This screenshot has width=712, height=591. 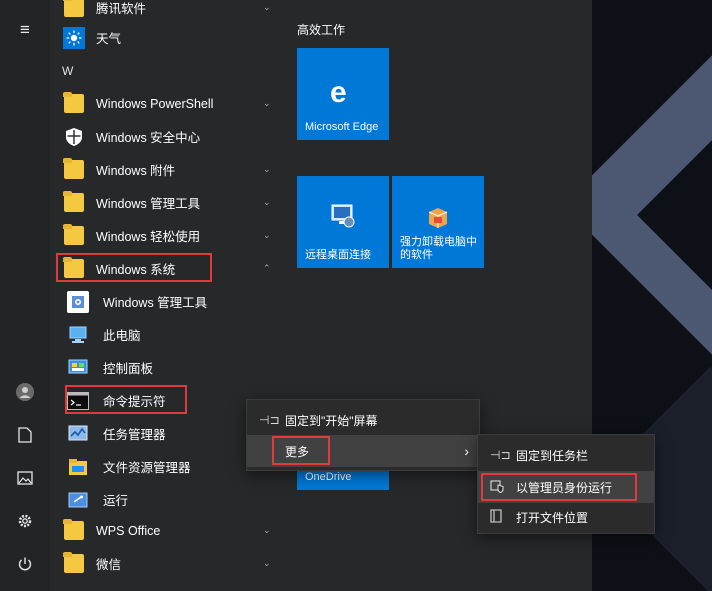 What do you see at coordinates (25, 30) in the screenshot?
I see `hamburger-menu-icon: ≡` at bounding box center [25, 30].